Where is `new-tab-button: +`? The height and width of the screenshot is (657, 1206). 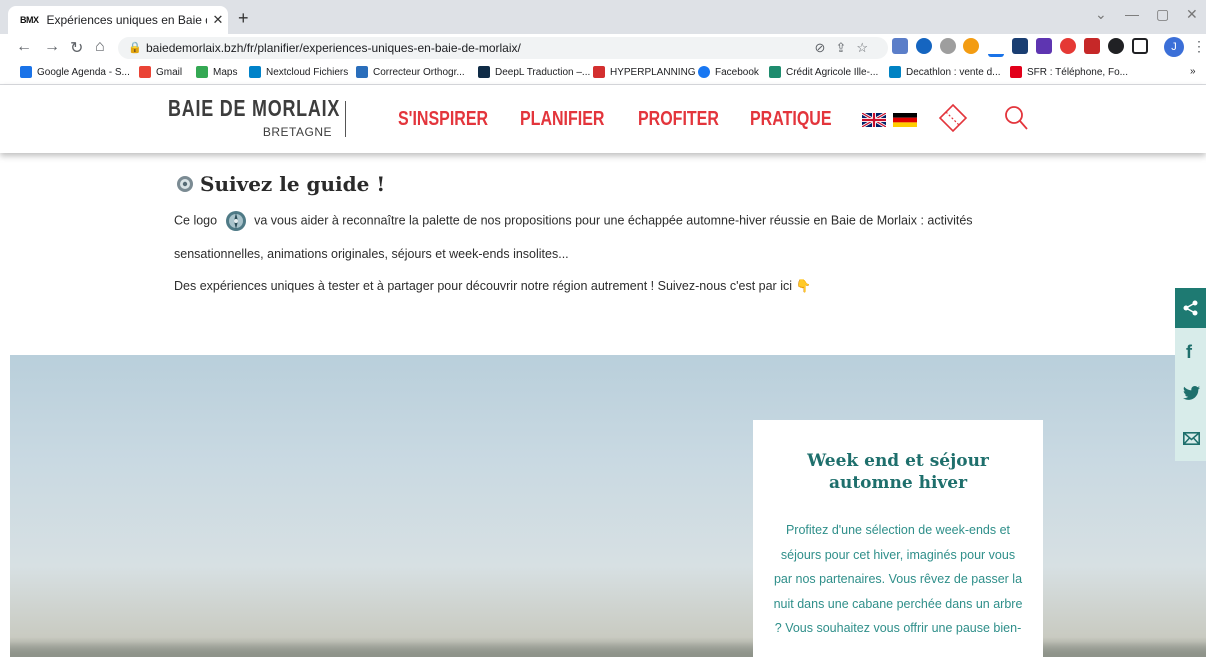 new-tab-button: + is located at coordinates (243, 18).